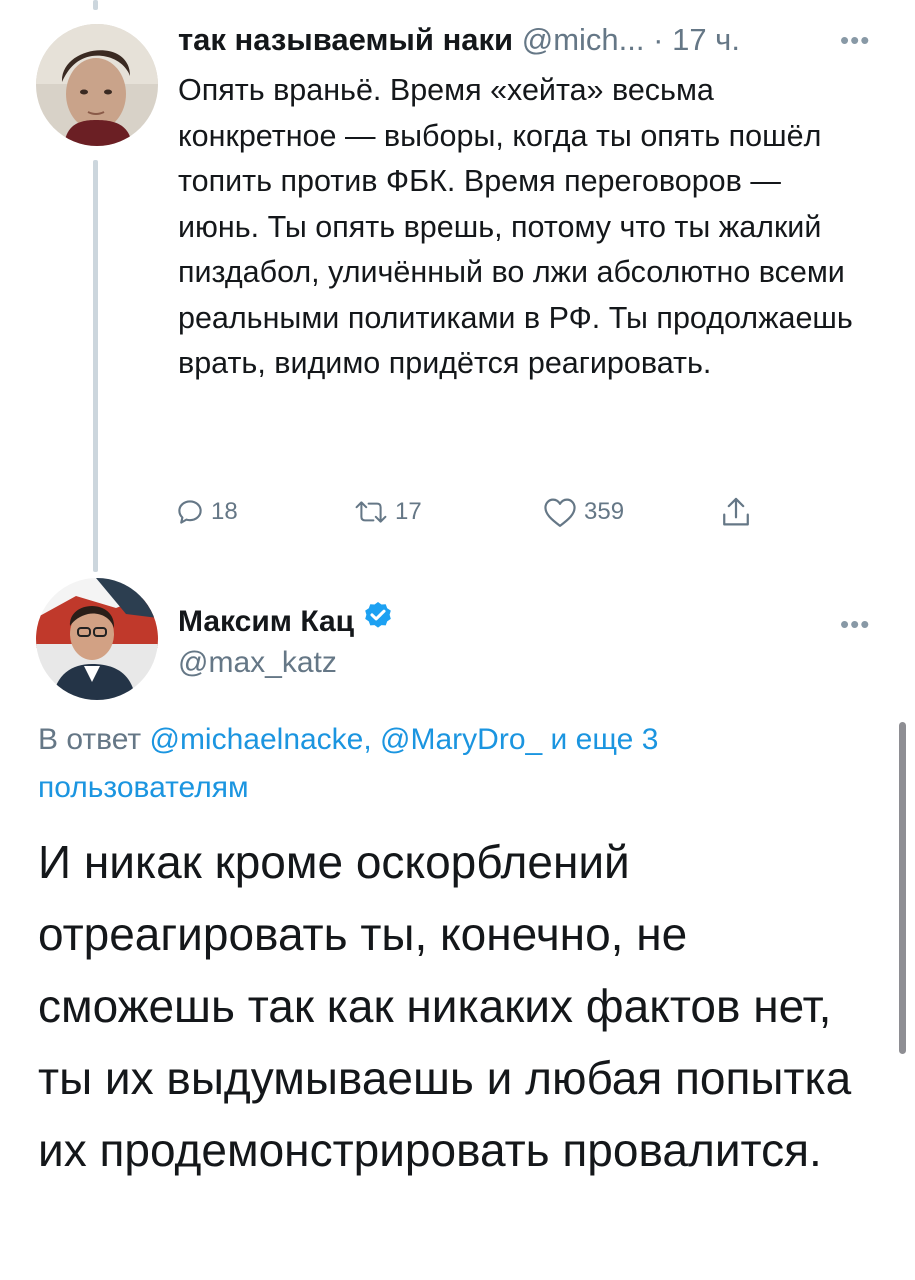 Image resolution: width=915 pixels, height=1280 pixels. Describe the element at coordinates (461, 739) in the screenshot. I see `mention-link: @MaryDro_` at that location.